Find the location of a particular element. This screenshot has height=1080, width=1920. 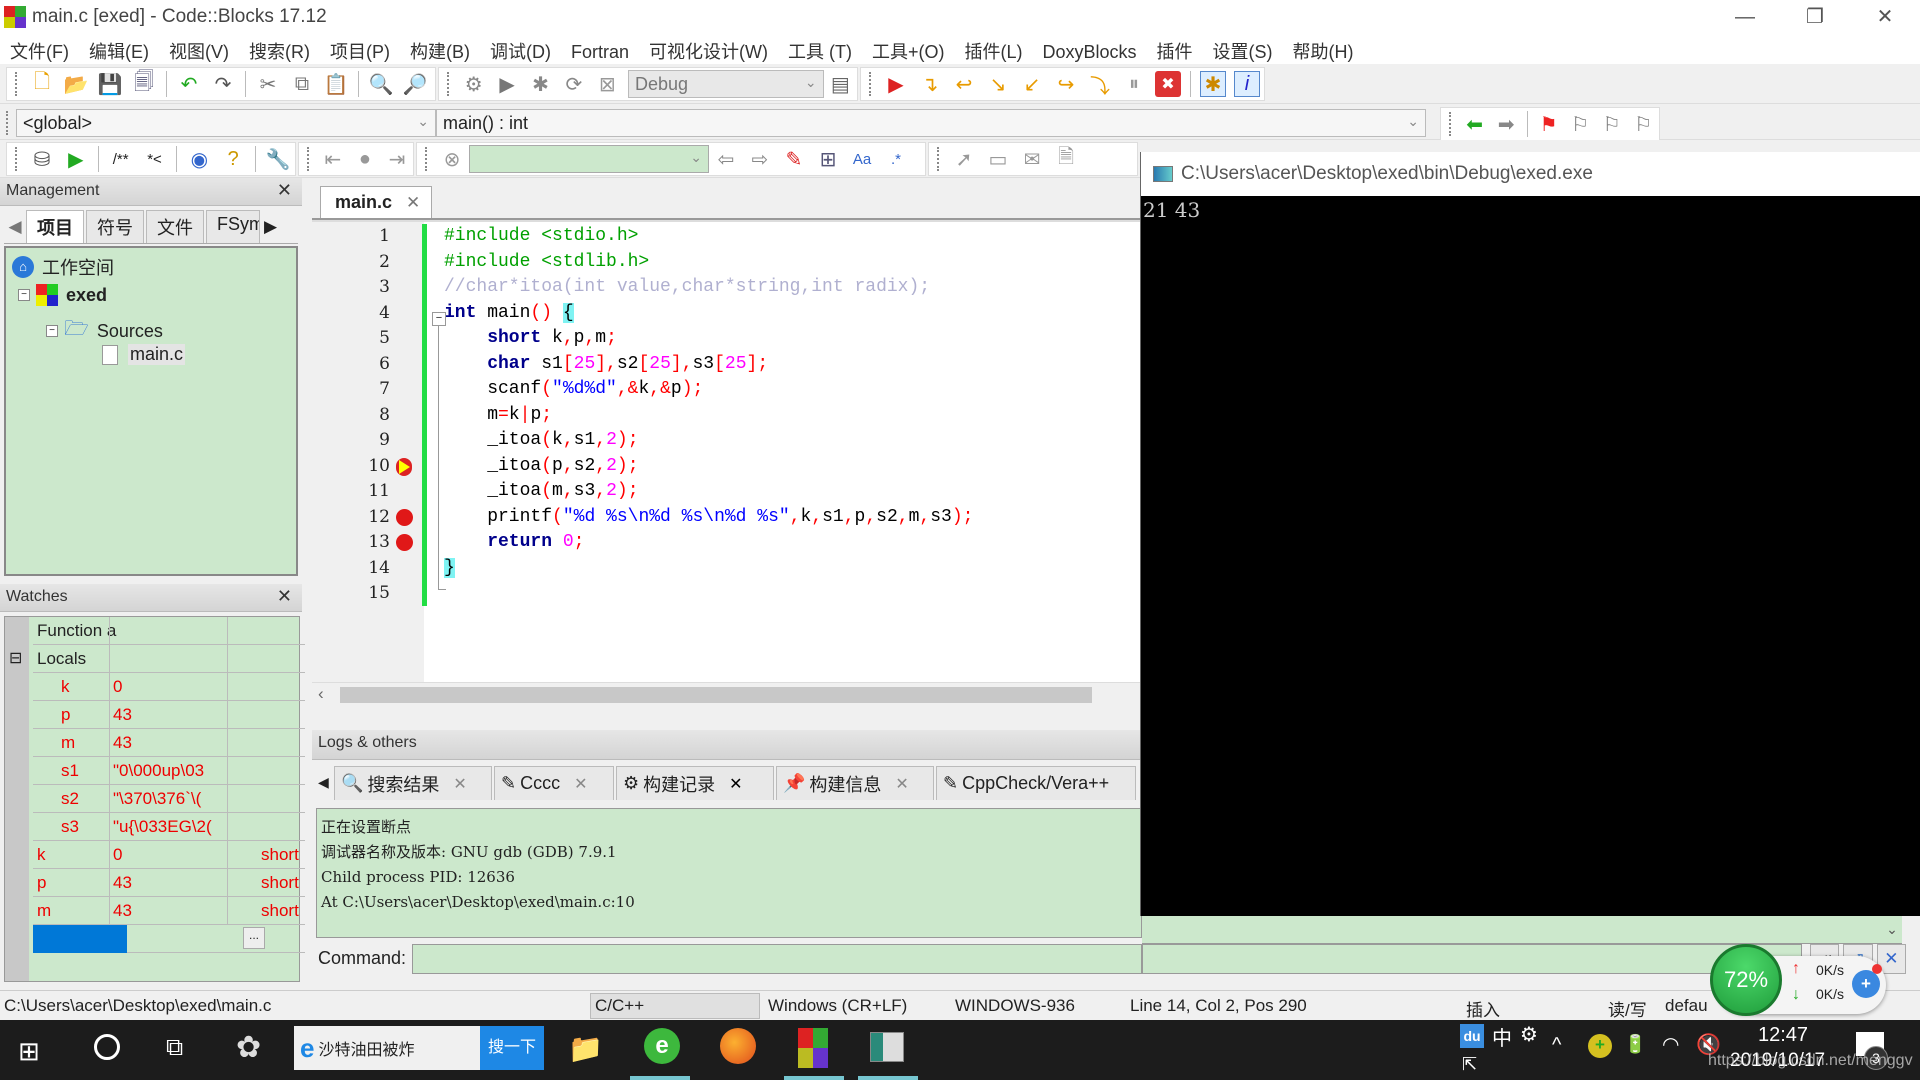

back-arrow-icon: ⬅ is located at coordinates (1475, 124).